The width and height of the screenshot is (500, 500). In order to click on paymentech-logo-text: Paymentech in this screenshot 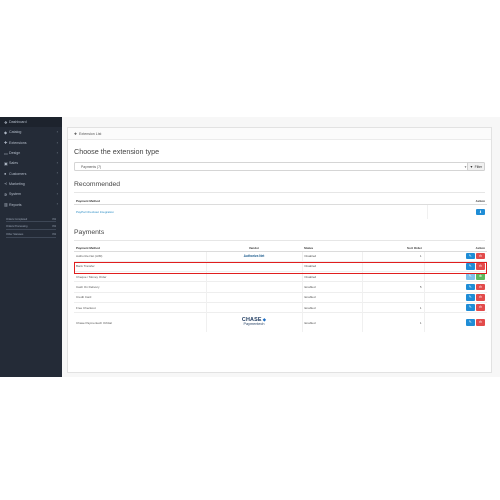, I will do `click(254, 324)`.